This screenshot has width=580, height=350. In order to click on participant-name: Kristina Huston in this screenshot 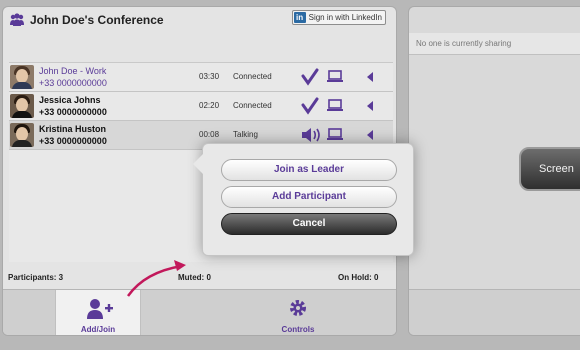, I will do `click(73, 129)`.